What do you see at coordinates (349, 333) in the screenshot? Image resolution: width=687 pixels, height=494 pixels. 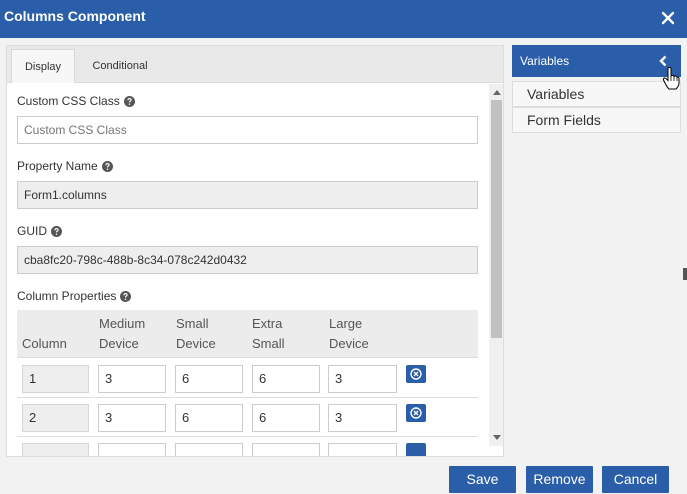 I see `header-large-device: Large Device` at bounding box center [349, 333].